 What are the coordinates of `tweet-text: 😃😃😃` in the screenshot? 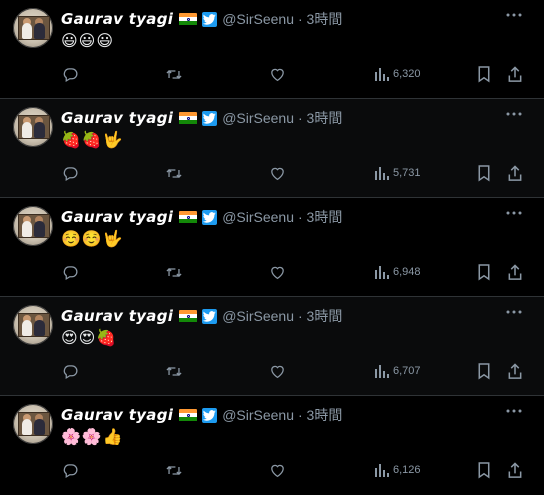 It's located at (88, 41).